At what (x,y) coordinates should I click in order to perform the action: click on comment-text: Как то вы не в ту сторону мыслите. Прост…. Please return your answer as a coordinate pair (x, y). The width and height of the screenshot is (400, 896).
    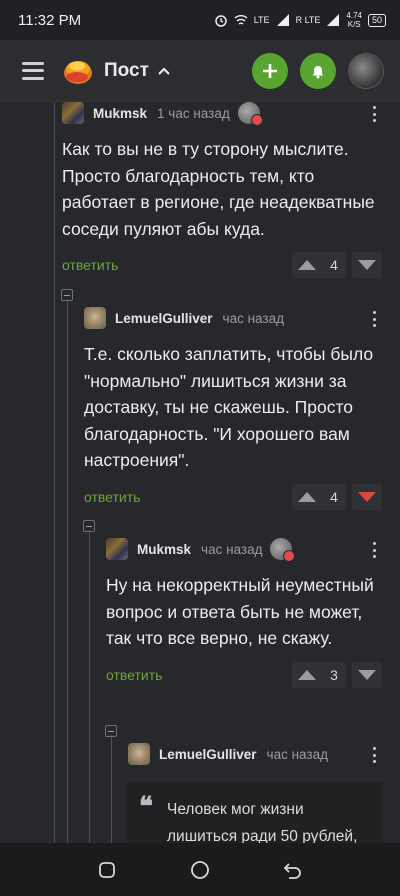
    Looking at the image, I should click on (218, 189).